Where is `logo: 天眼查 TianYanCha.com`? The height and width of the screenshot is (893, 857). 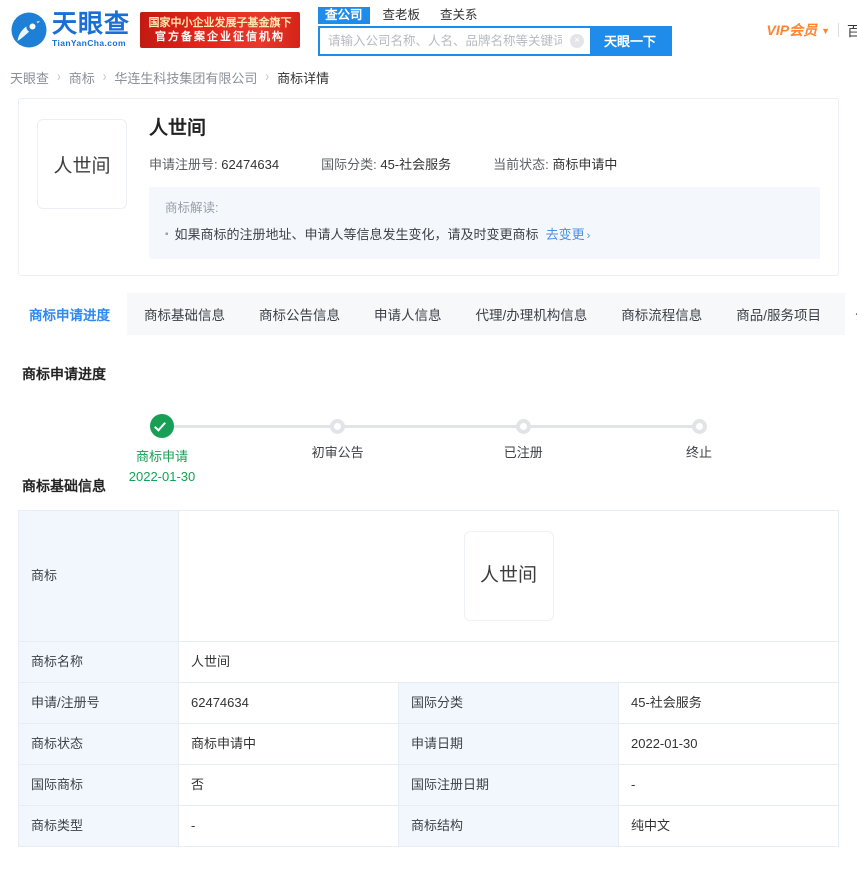
logo: 天眼查 TianYanCha.com is located at coordinates (70, 30).